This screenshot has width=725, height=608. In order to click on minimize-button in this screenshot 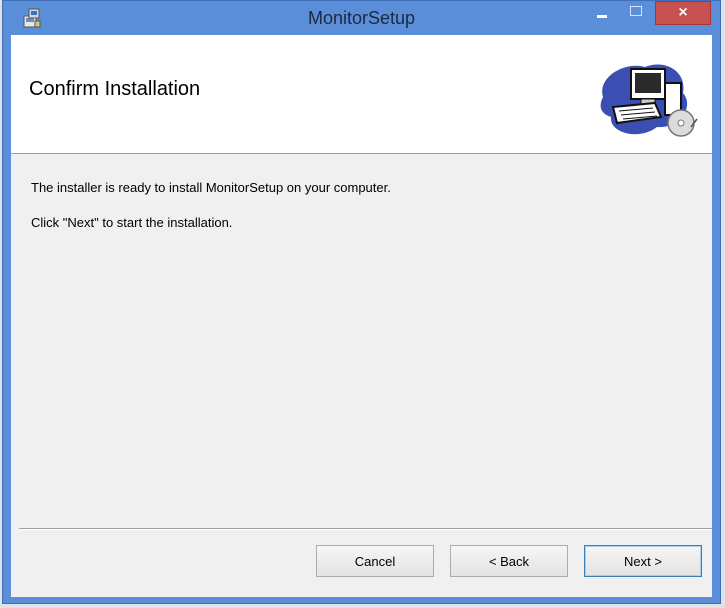, I will do `click(601, 13)`.